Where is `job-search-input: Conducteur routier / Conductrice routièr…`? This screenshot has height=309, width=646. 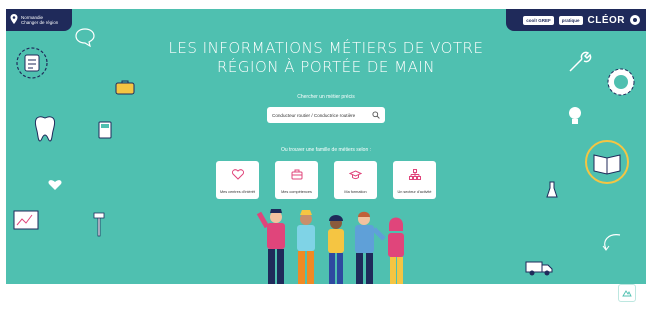
job-search-input: Conducteur routier / Conductrice routièr… is located at coordinates (326, 115).